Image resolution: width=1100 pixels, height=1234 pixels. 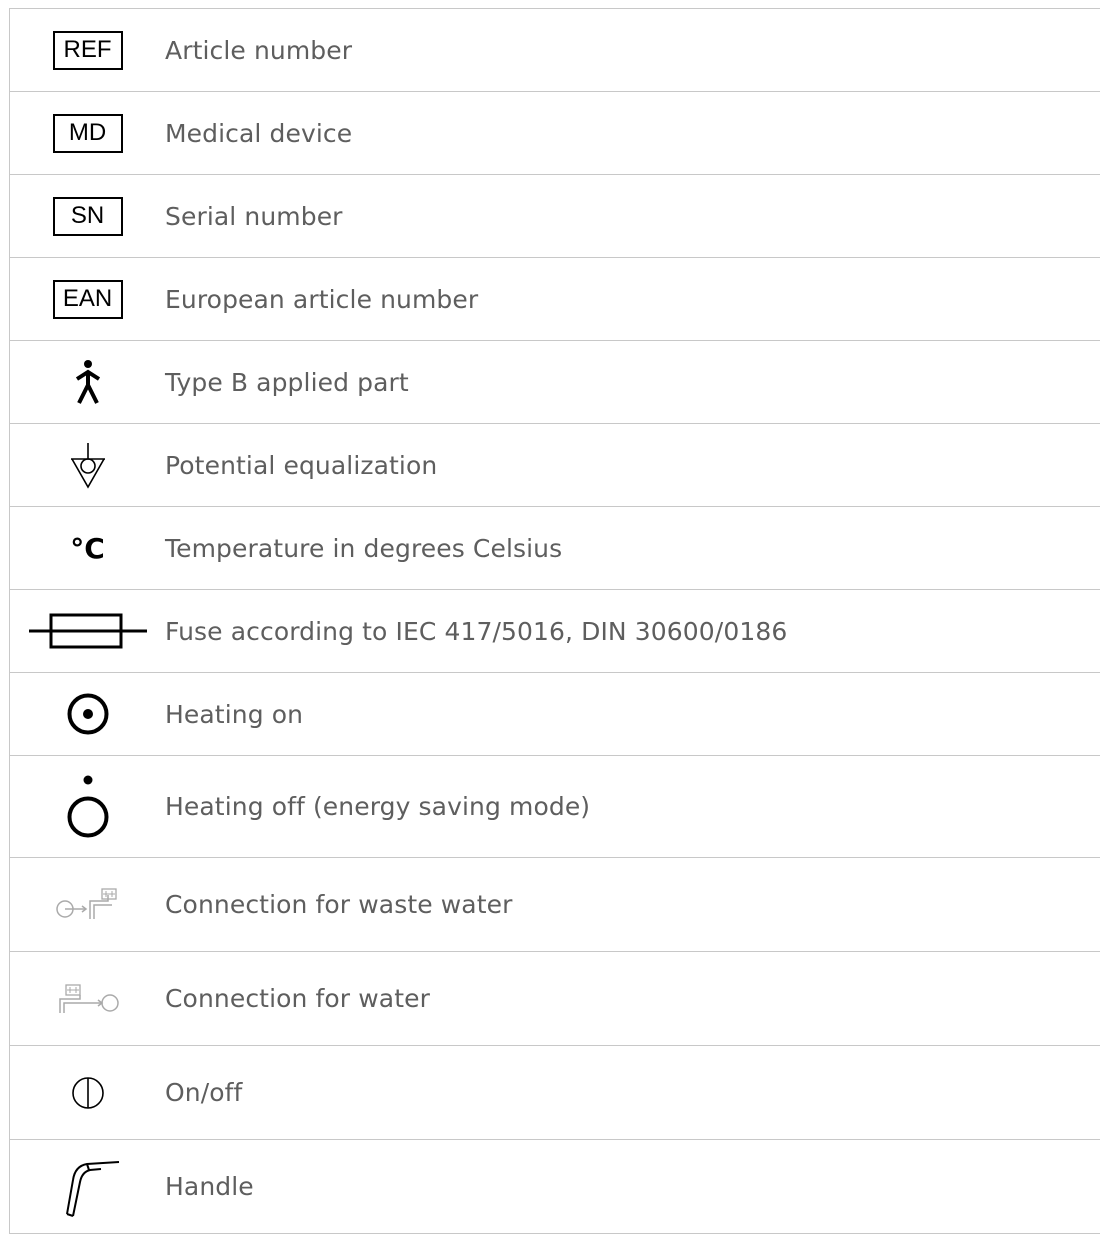 I want to click on waste-water-connection-icon, so click(x=88, y=905).